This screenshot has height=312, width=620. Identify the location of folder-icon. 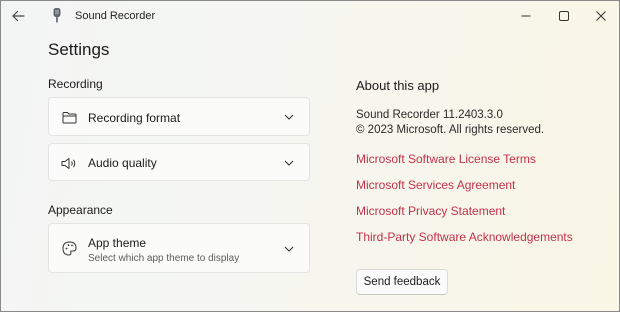
(69, 117).